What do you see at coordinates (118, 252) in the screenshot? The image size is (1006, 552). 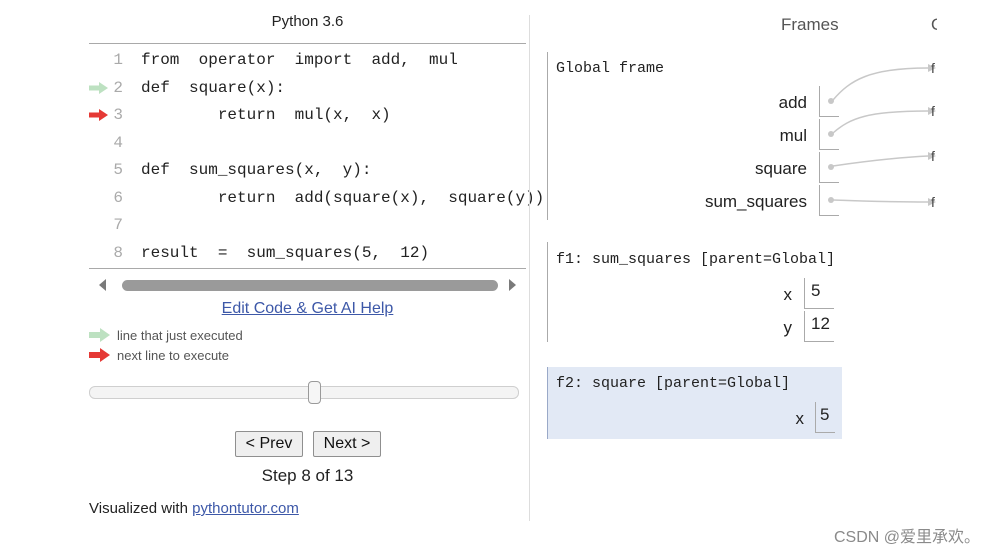 I see `line-number: 8` at bounding box center [118, 252].